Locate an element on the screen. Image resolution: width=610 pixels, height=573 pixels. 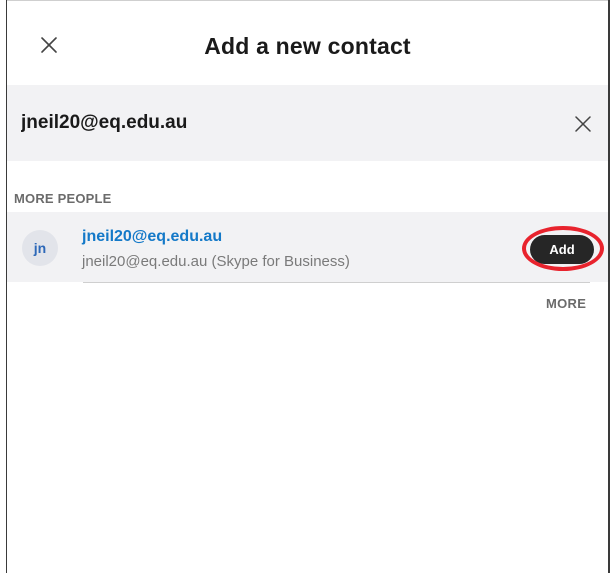
contact-name: jneil20@eq.edu.au is located at coordinates (152, 237).